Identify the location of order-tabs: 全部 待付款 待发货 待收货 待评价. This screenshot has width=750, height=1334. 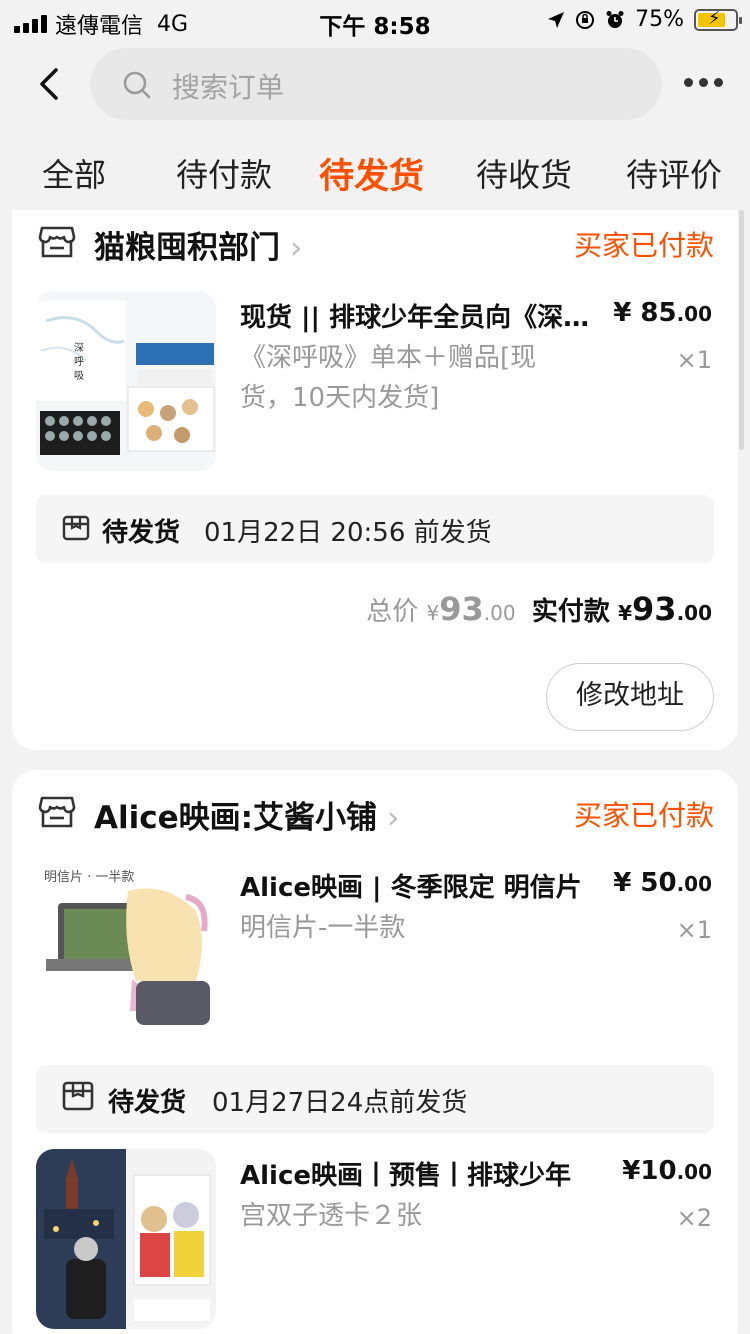
(375, 175).